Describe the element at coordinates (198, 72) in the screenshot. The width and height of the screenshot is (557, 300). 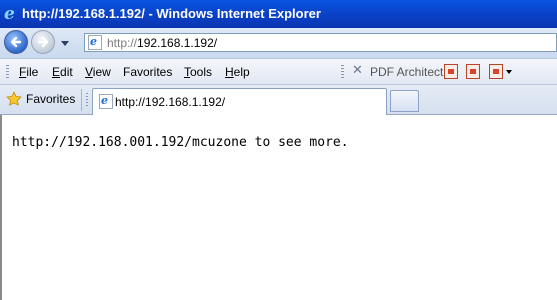
I see `menu-tools: Tools` at that location.